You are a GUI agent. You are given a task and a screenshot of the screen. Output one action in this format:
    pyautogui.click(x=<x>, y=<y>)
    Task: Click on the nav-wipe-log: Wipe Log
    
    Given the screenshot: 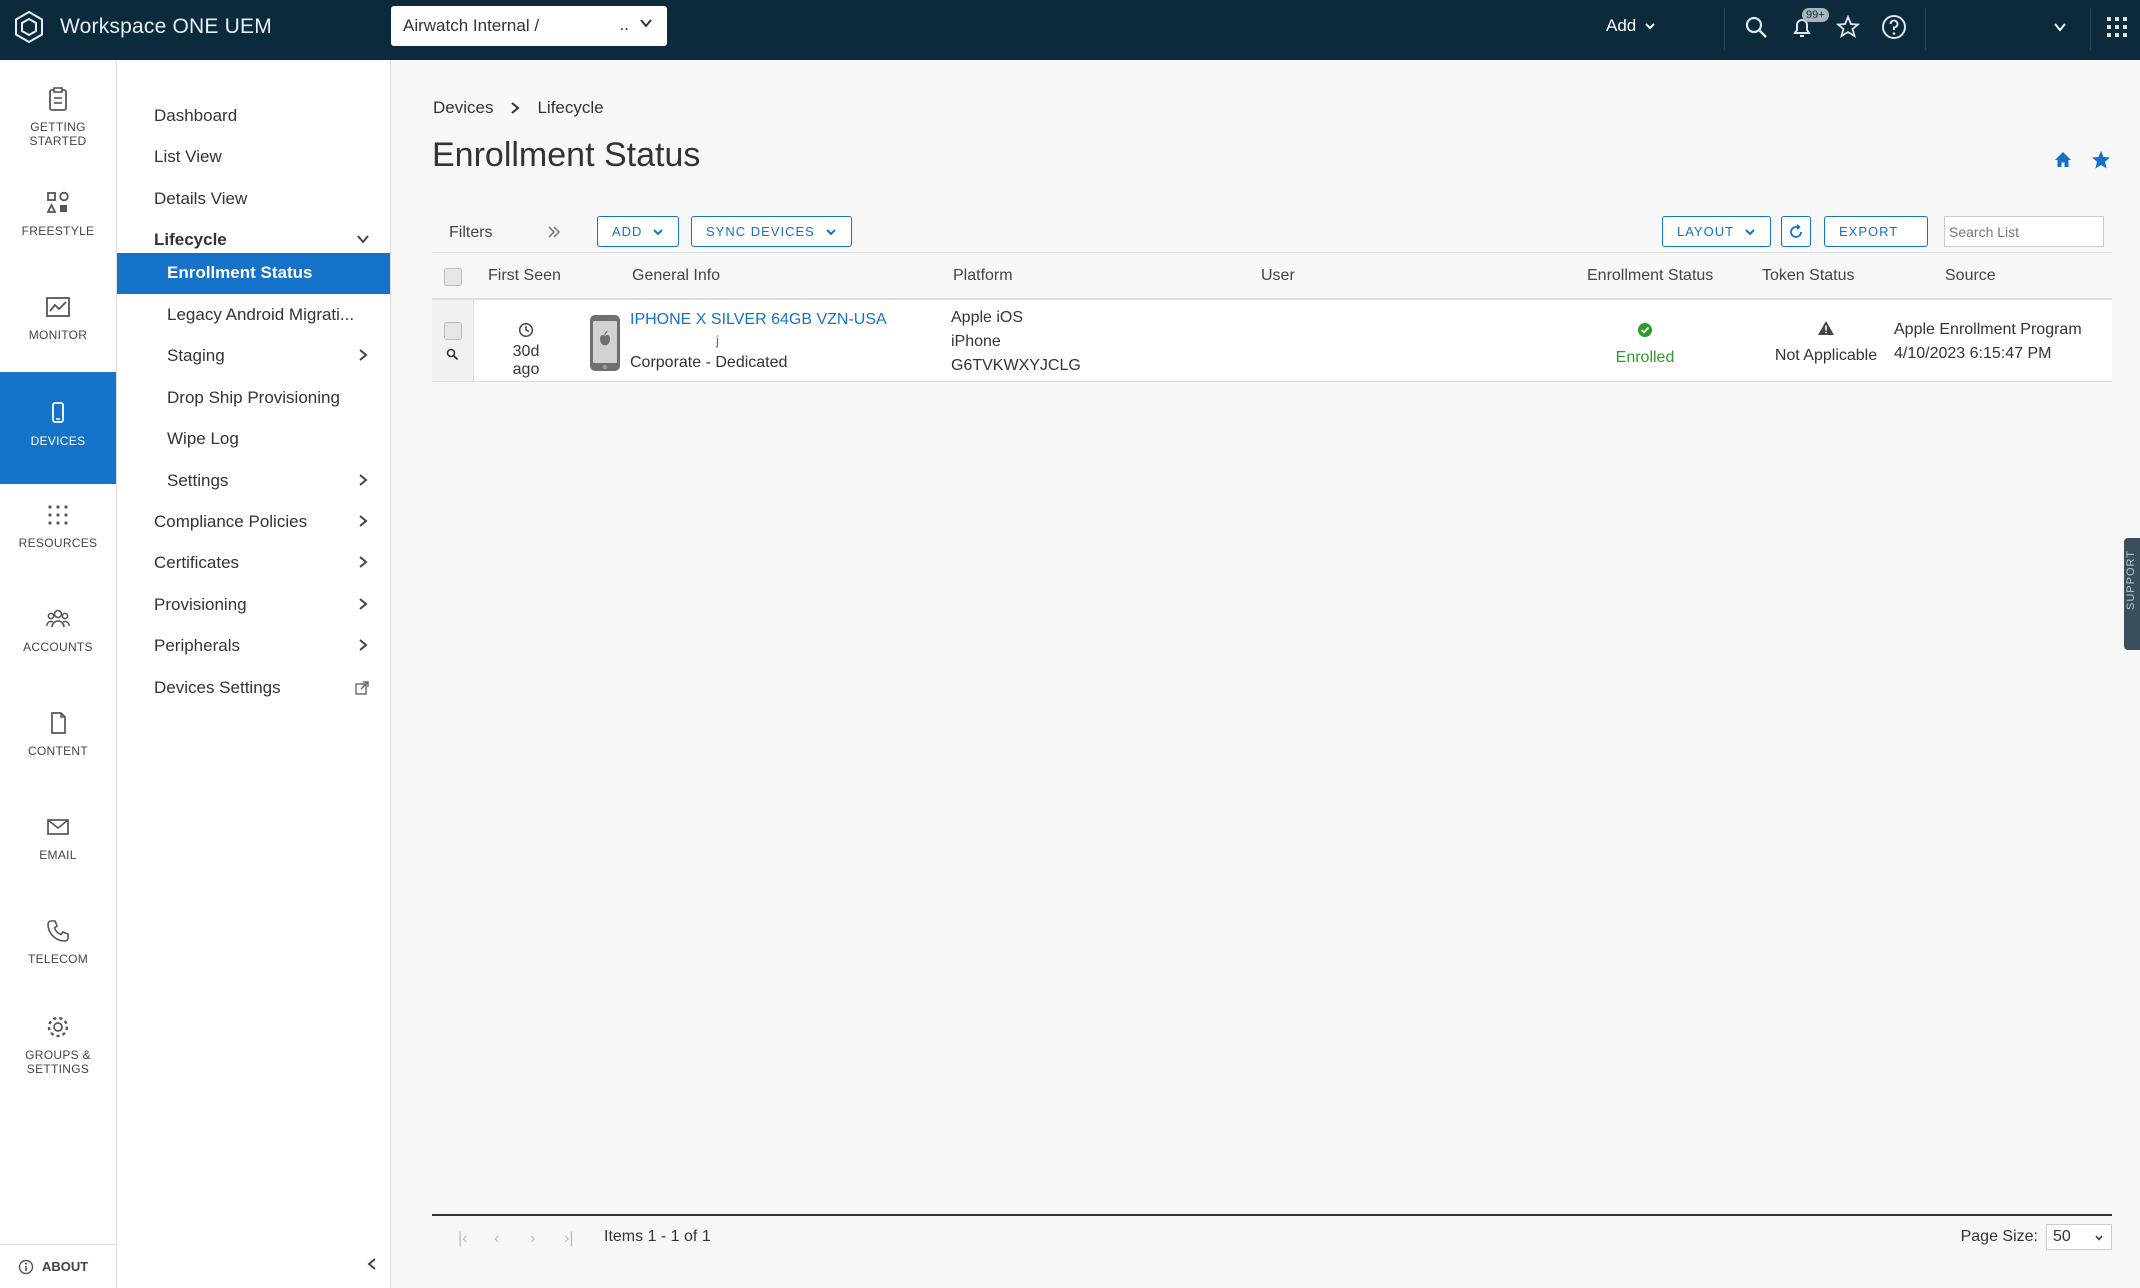 What is the action you would take?
    pyautogui.click(x=253, y=439)
    